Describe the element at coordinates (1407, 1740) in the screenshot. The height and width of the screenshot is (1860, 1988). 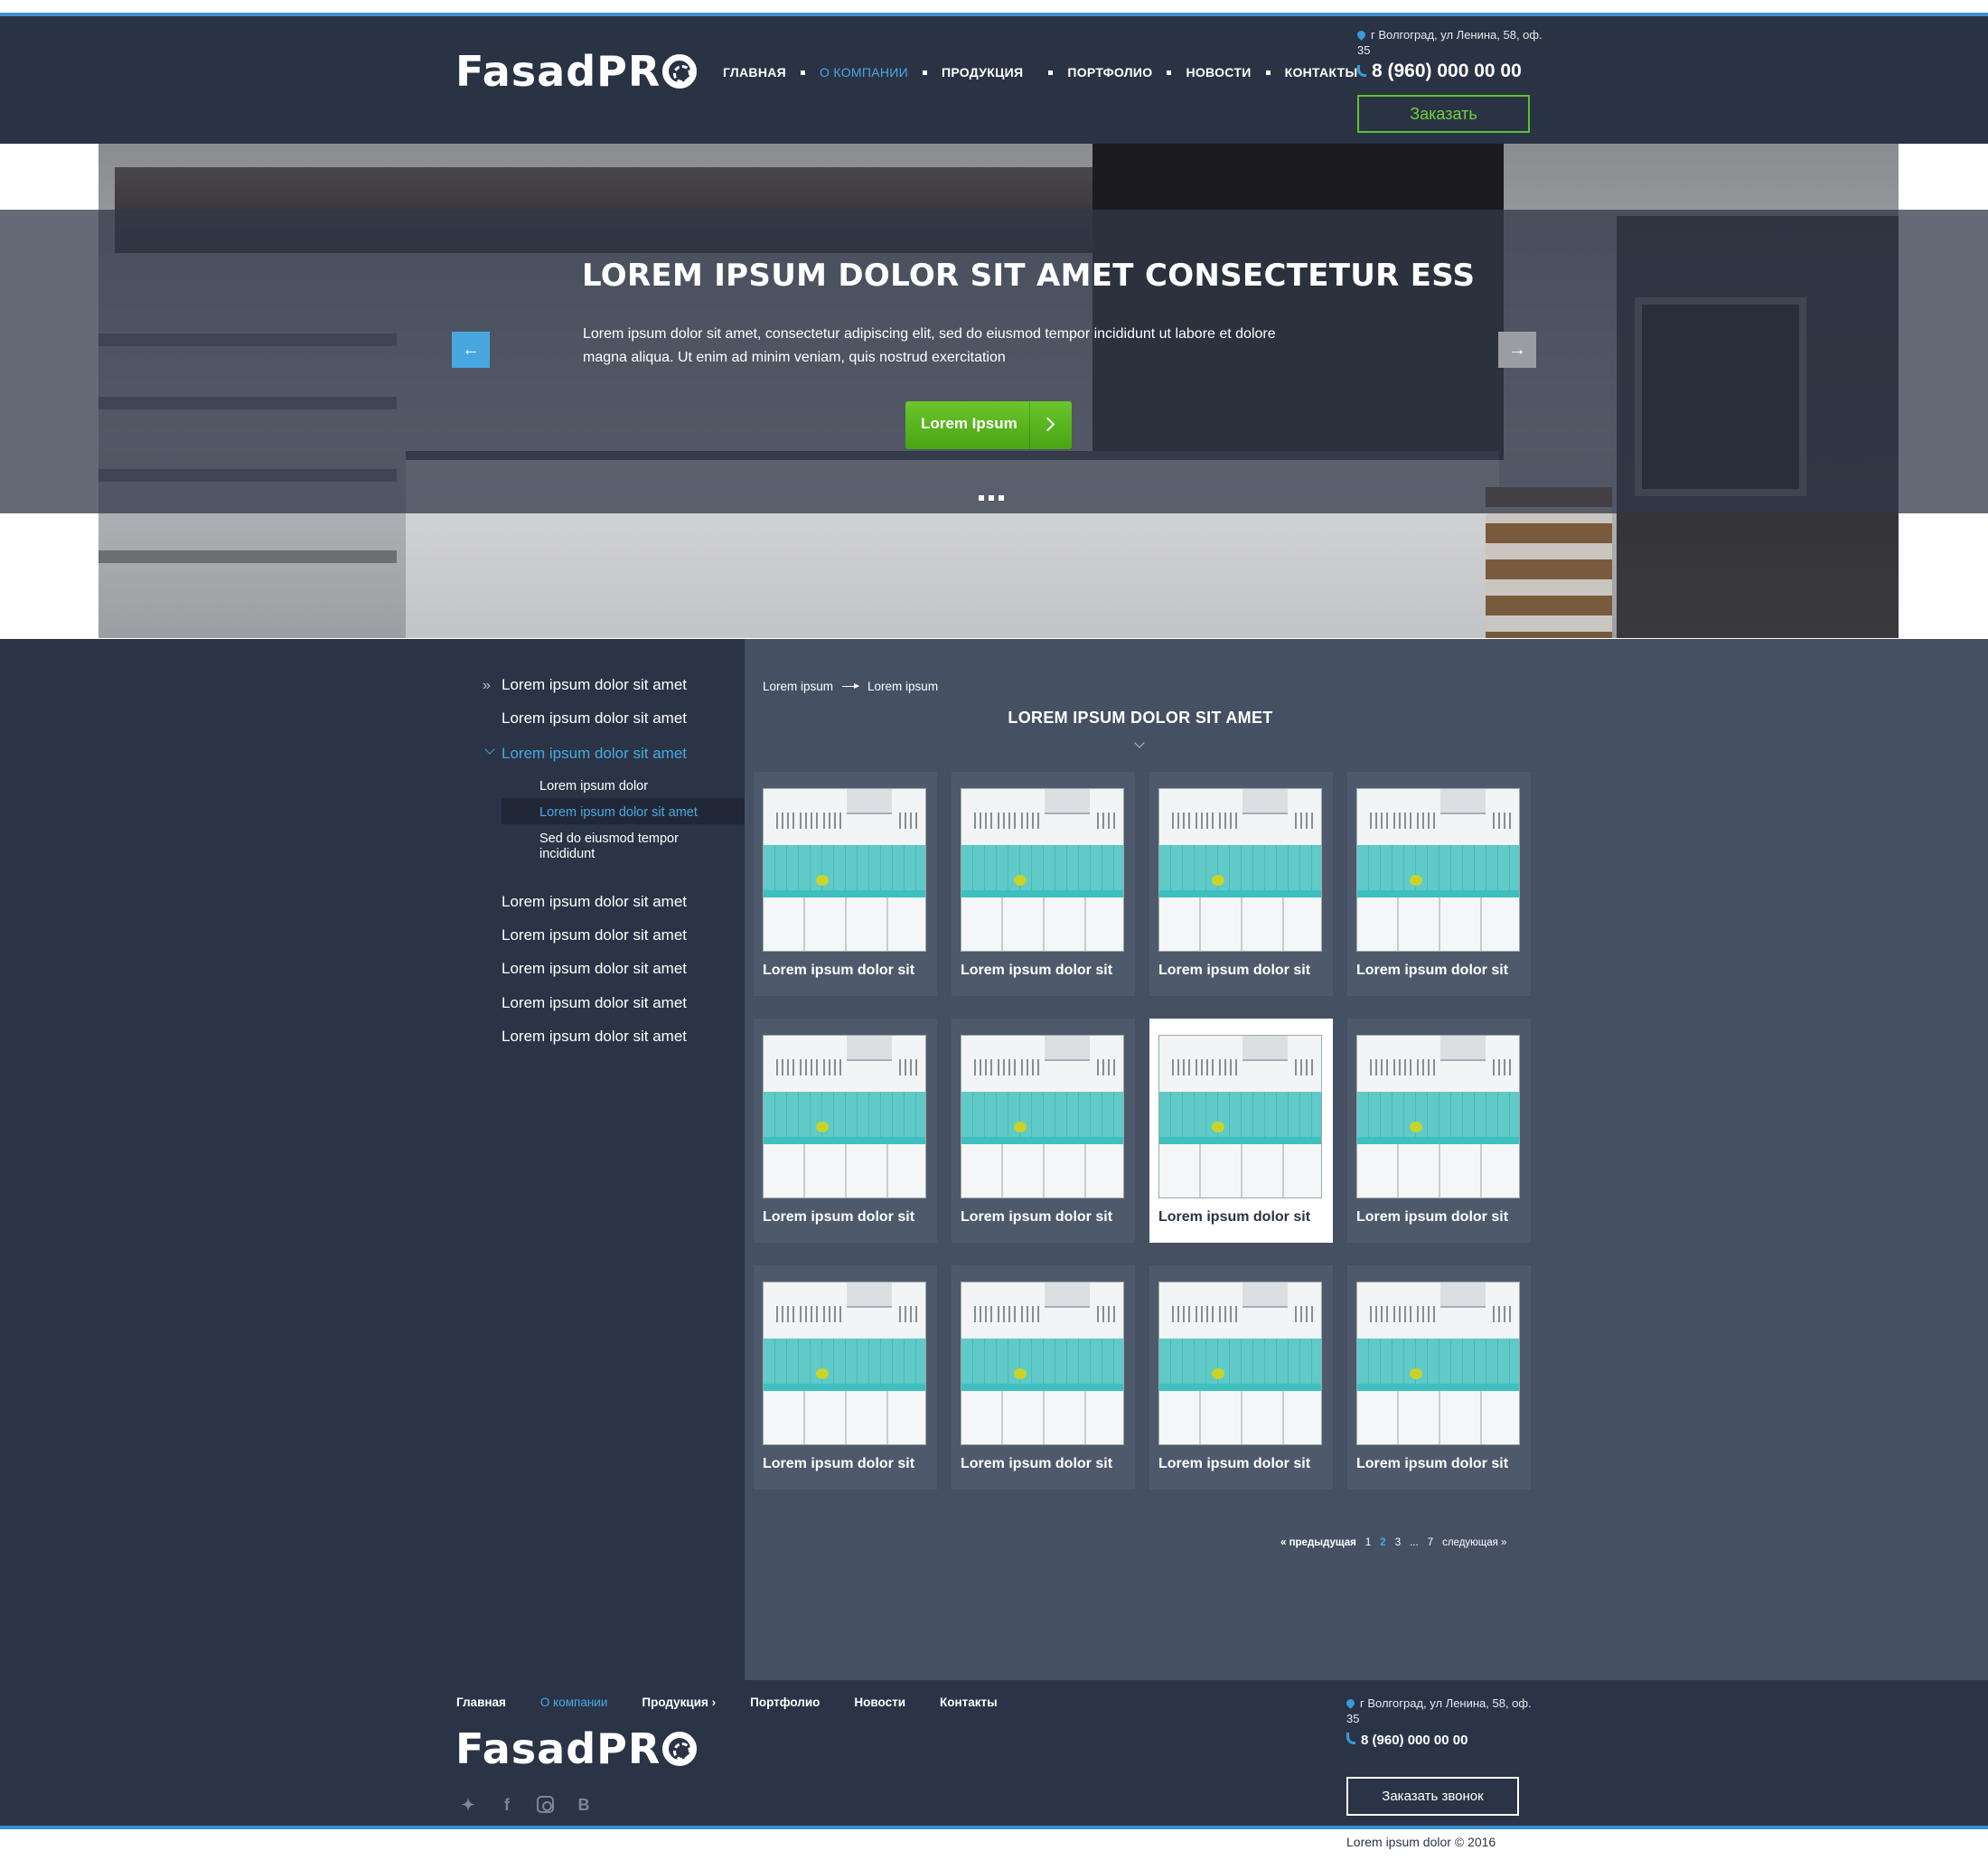
I see `footer-phone: 8 (960) 000 00 00` at that location.